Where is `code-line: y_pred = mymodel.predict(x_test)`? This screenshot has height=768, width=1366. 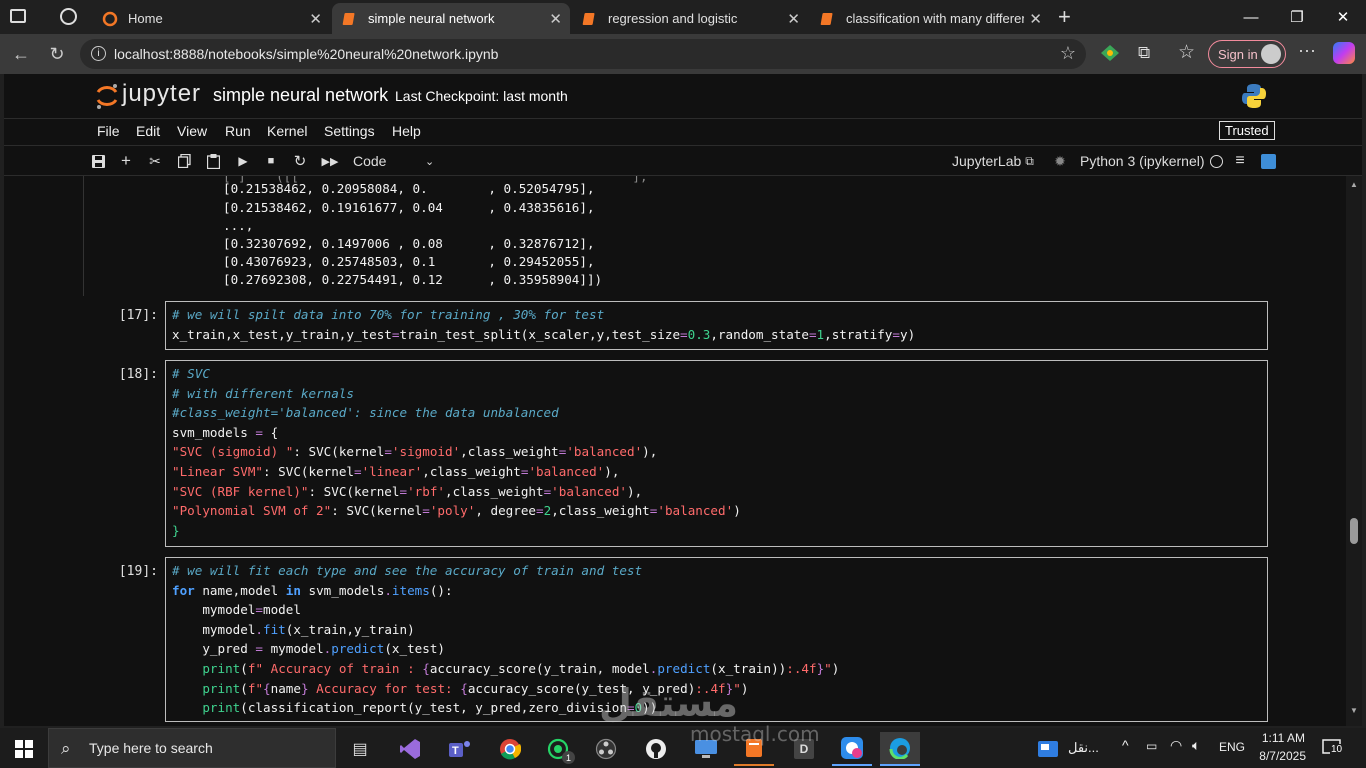 code-line: y_pred = mymodel.predict(x_test) is located at coordinates (309, 649).